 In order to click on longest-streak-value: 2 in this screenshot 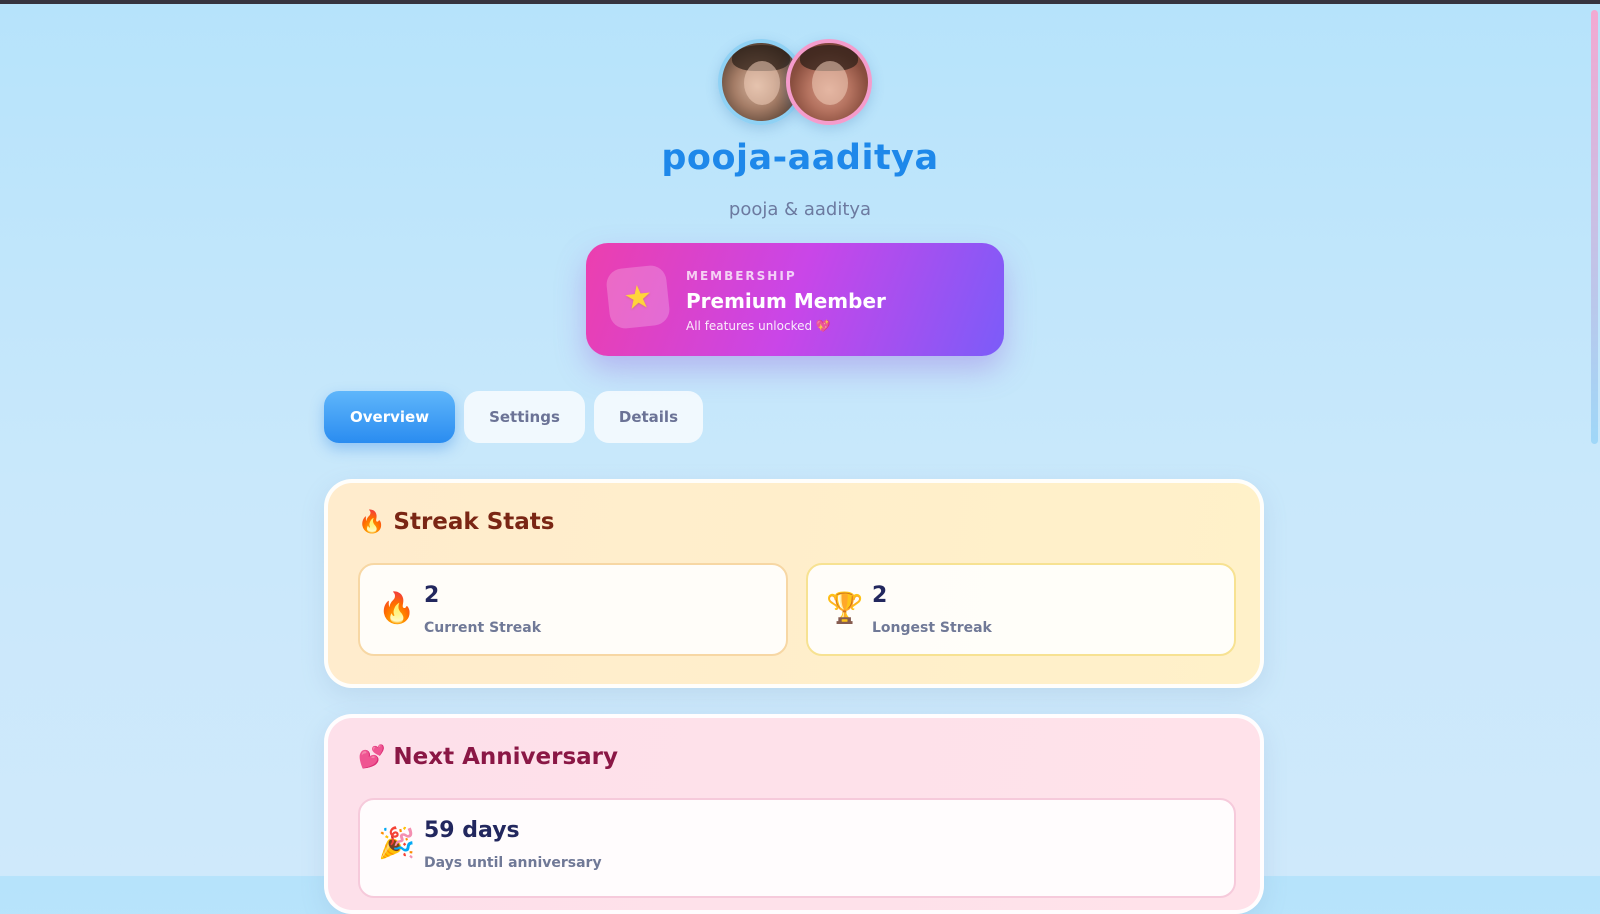, I will do `click(880, 595)`.